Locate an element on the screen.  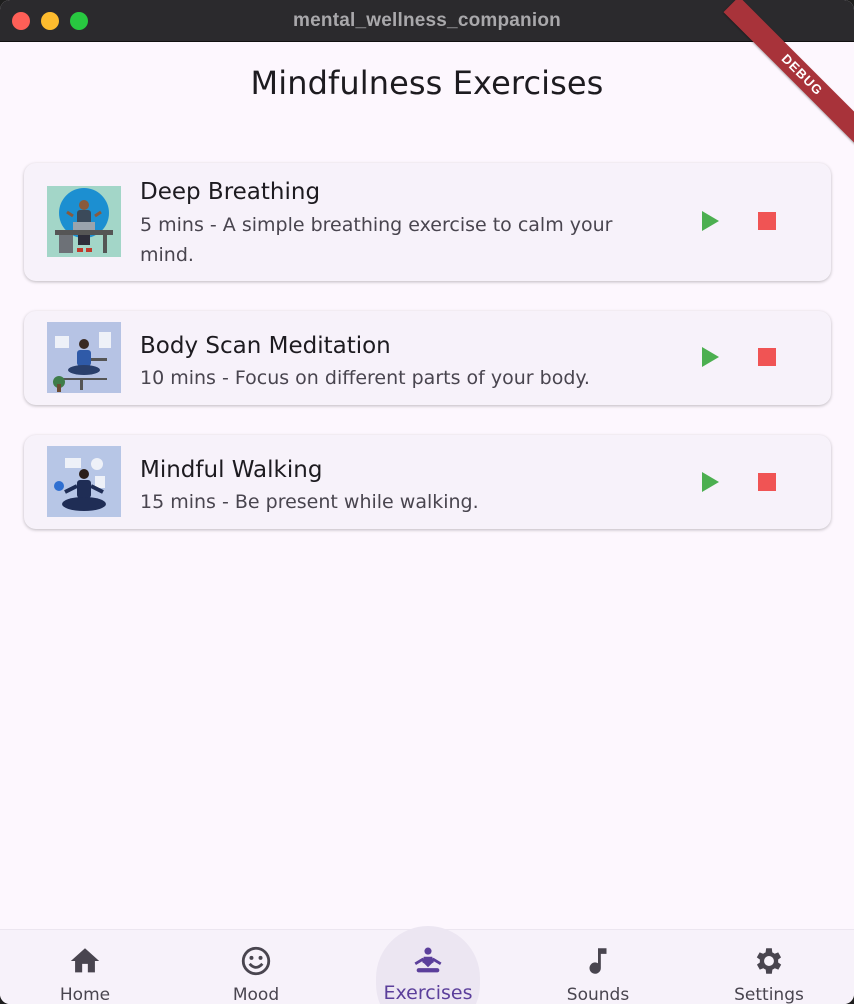
nav-label: Exercises is located at coordinates (428, 993).